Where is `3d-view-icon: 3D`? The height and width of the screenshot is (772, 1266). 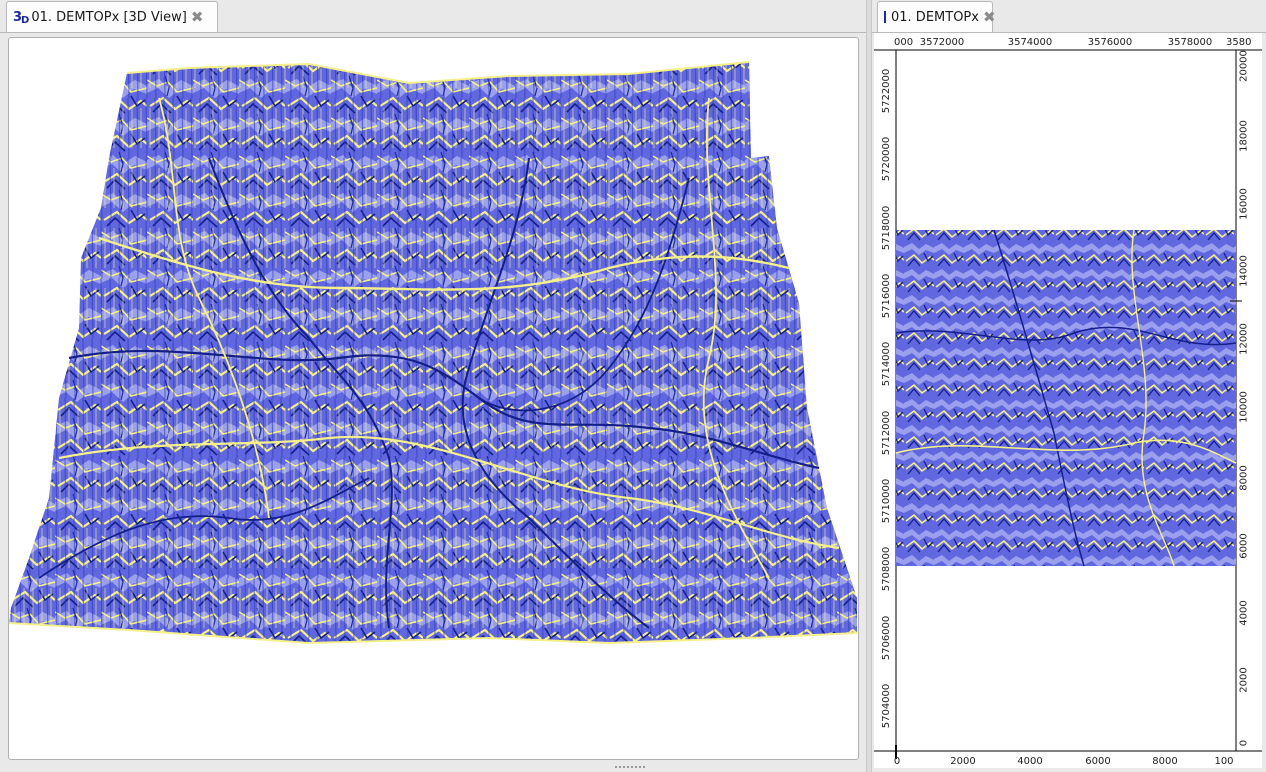
3d-view-icon: 3D is located at coordinates (21, 17).